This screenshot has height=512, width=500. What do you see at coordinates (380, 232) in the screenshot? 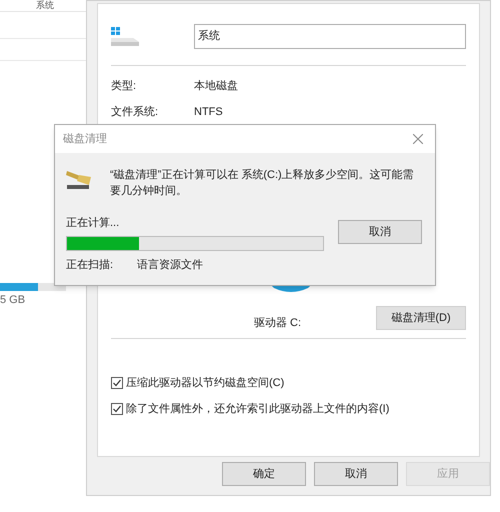
I see `cancel-button: 取消` at bounding box center [380, 232].